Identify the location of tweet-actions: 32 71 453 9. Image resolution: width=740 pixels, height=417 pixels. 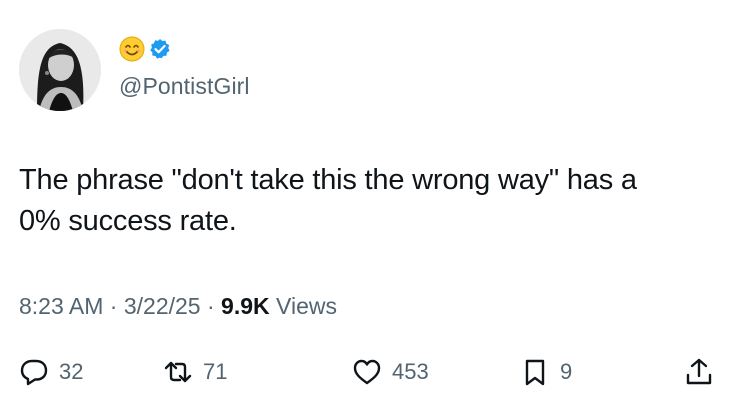
(370, 372).